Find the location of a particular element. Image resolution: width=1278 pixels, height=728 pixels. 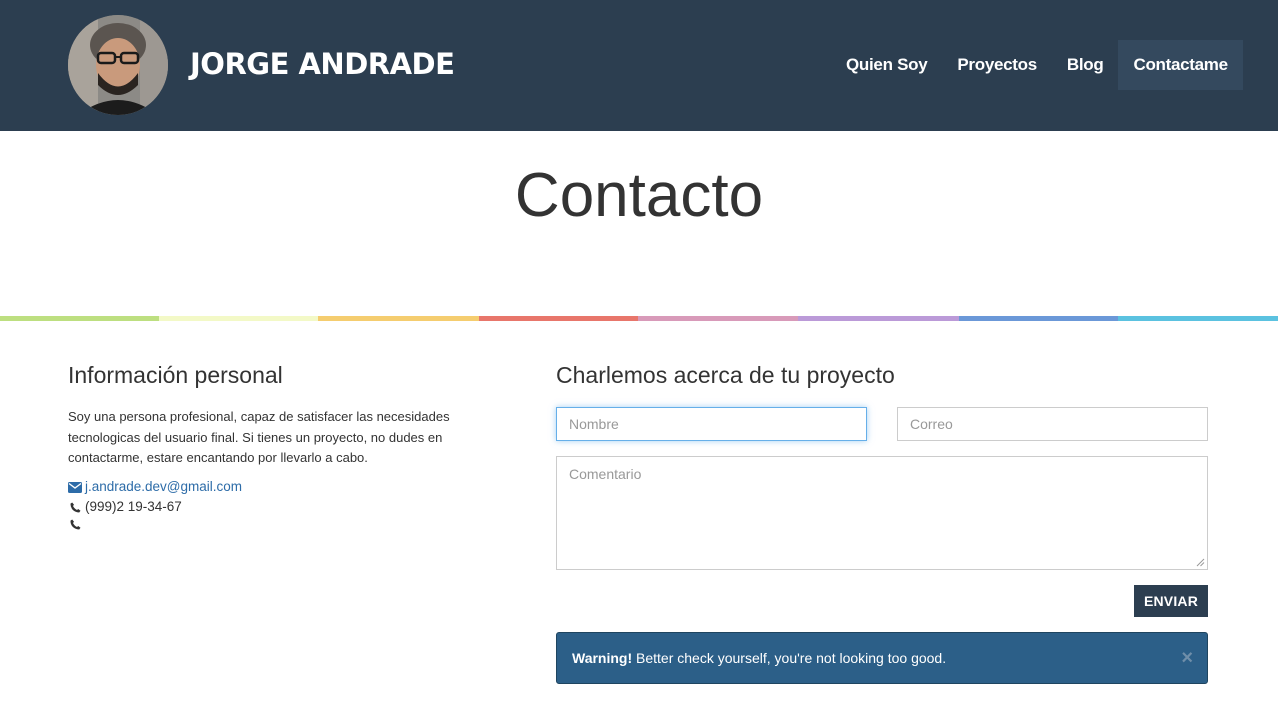

page-title: Contacto is located at coordinates (639, 195).